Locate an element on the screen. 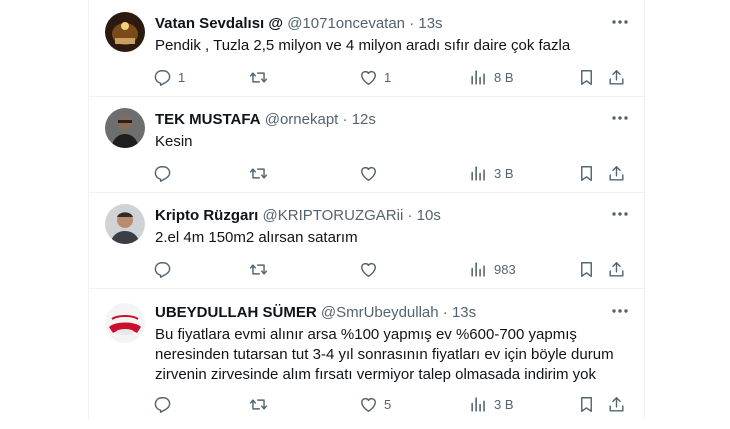 The height and width of the screenshot is (429, 730). timestamp: 12s is located at coordinates (364, 119).